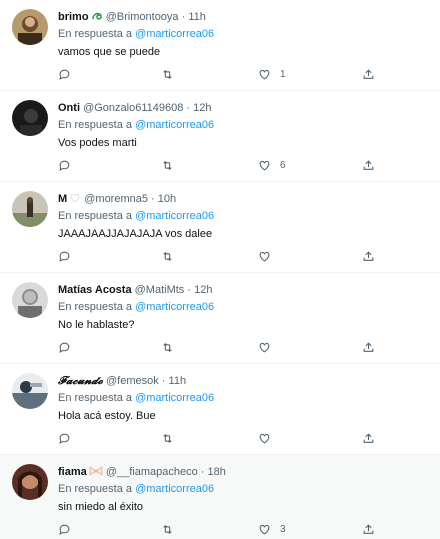 The image size is (440, 539). I want to click on display-name: 𝓕𝓪𝓬𝓾𝓷𝓭𝓸, so click(80, 380).